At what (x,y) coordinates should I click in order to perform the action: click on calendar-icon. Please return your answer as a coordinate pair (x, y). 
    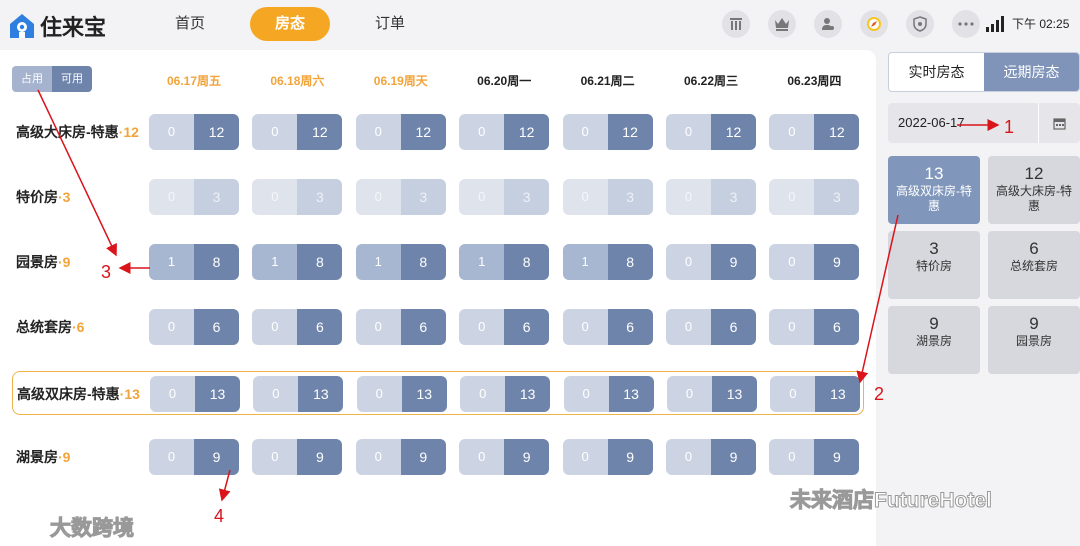
    Looking at the image, I should click on (1059, 123).